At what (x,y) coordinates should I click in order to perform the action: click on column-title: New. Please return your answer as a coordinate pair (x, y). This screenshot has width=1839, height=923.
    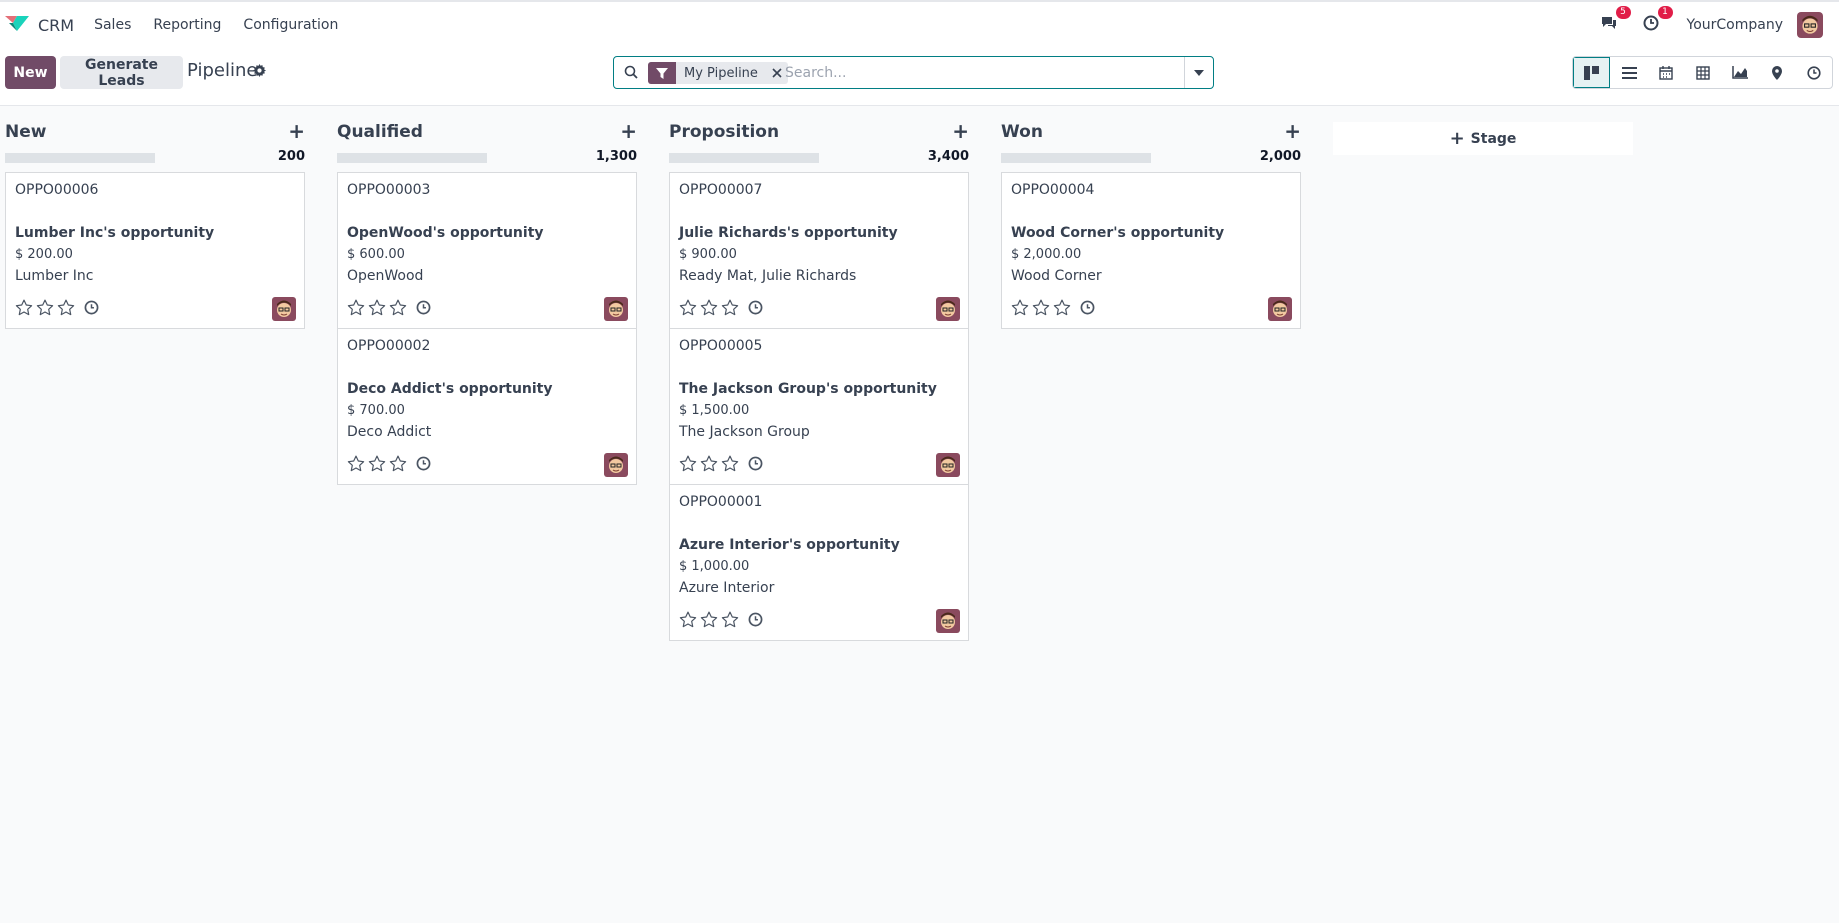
    Looking at the image, I should click on (25, 132).